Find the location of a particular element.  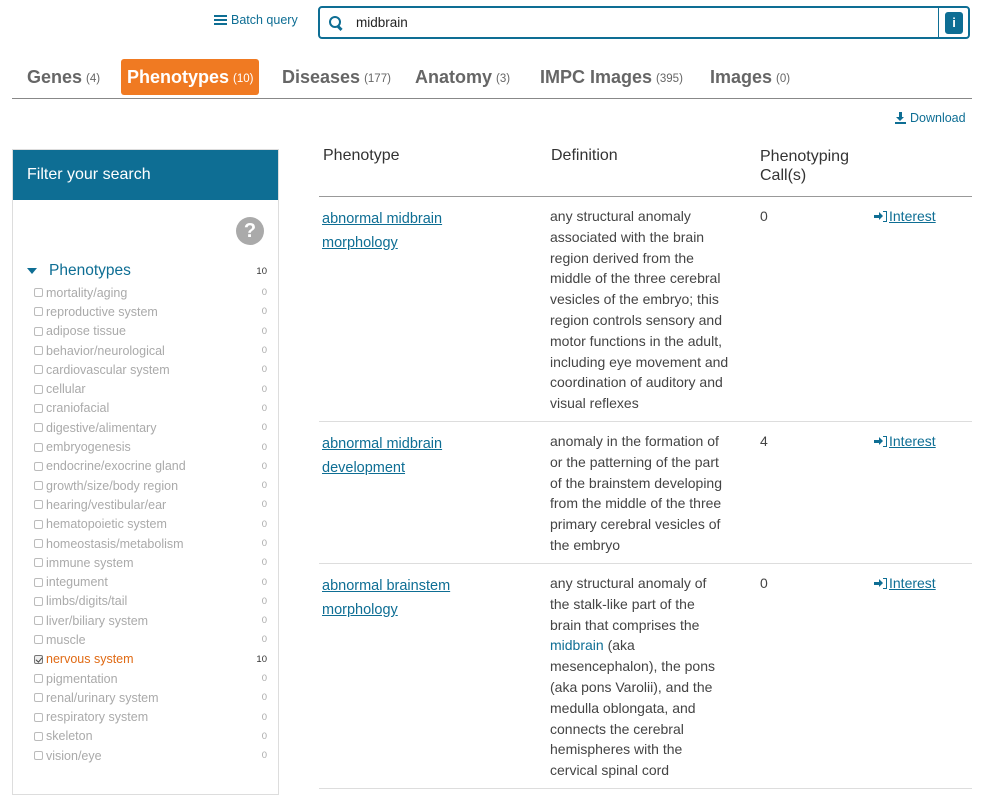

tab-images: Images (0) is located at coordinates (750, 77).